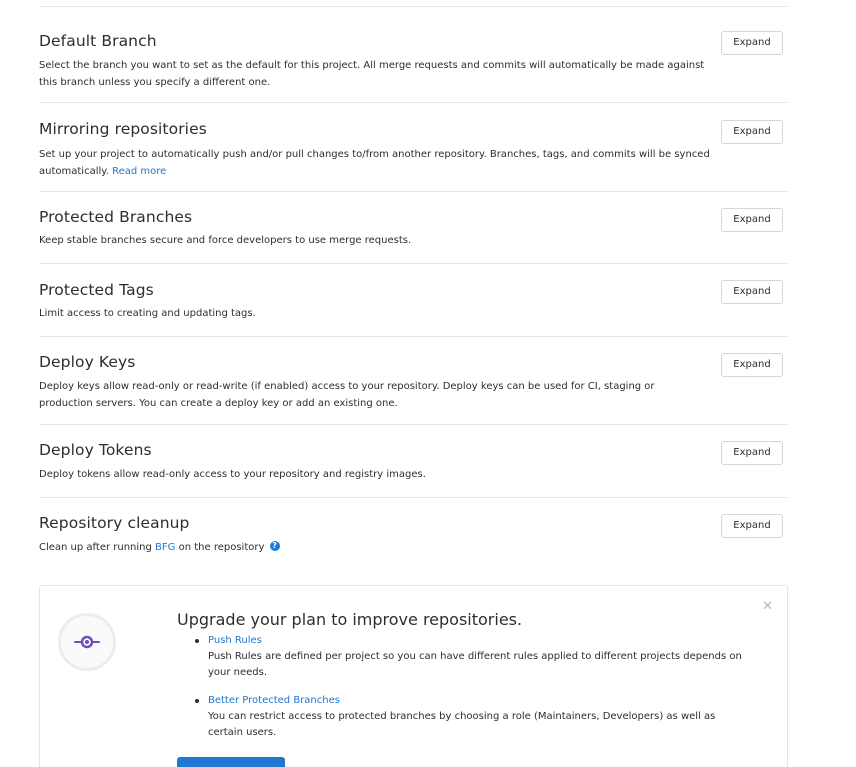  I want to click on description-text: on the repository, so click(221, 547).